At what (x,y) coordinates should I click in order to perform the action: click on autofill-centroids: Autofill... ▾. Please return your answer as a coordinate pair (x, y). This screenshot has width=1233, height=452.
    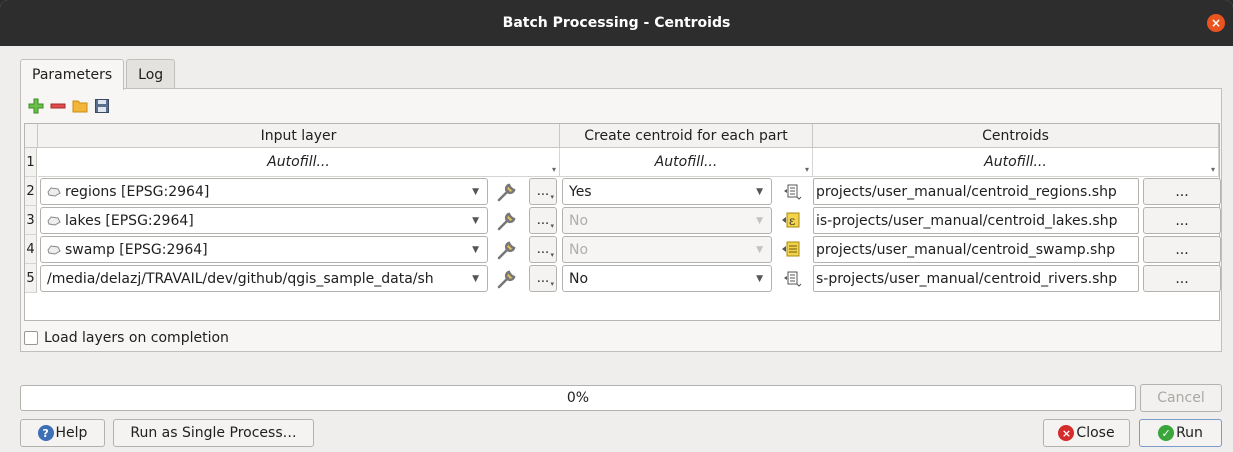
    Looking at the image, I should click on (1016, 162).